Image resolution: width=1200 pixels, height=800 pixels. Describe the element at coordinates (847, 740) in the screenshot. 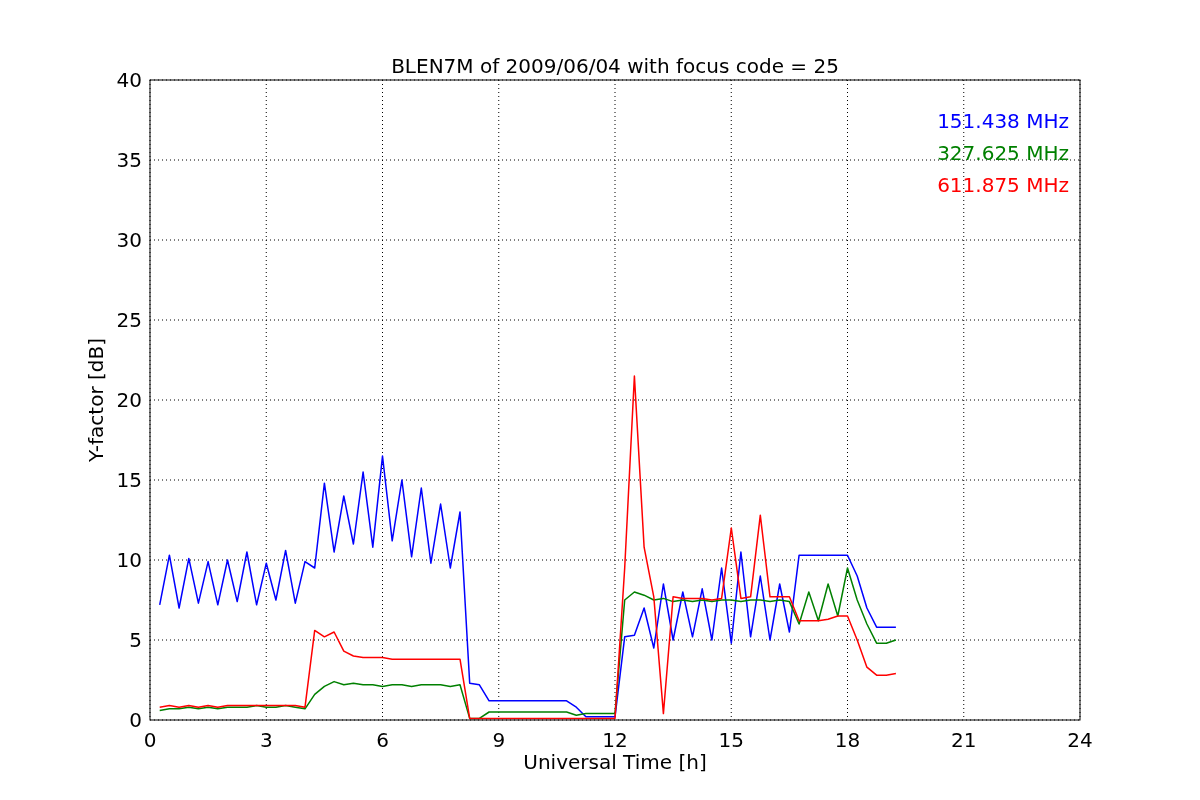

I see `x-tick-label: 18` at that location.